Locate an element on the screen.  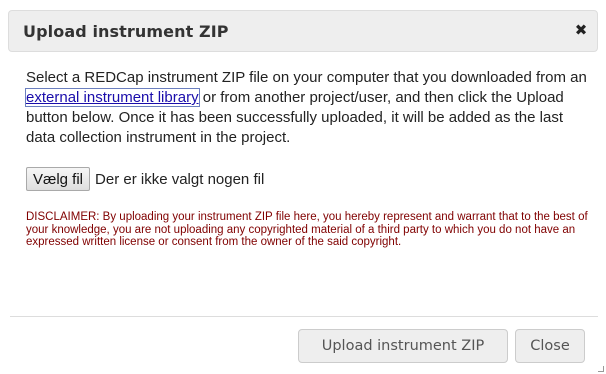
choose-file-button: Vælg fil is located at coordinates (58, 179).